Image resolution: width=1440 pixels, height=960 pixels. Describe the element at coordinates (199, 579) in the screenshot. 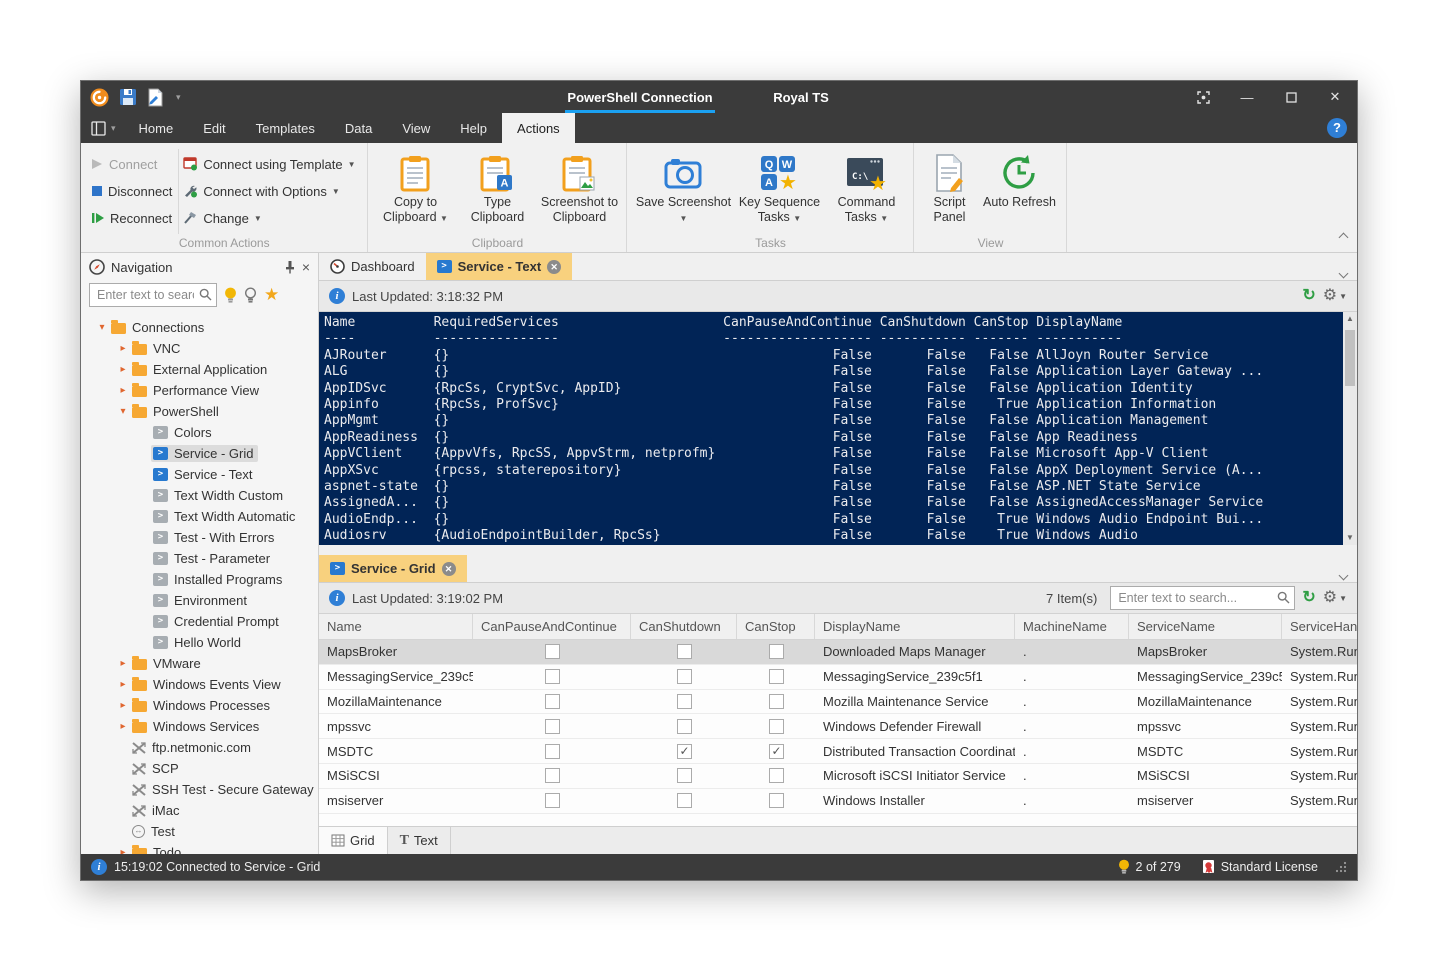

I see `sidebar-item-installed-programs: > Installed Programs` at that location.